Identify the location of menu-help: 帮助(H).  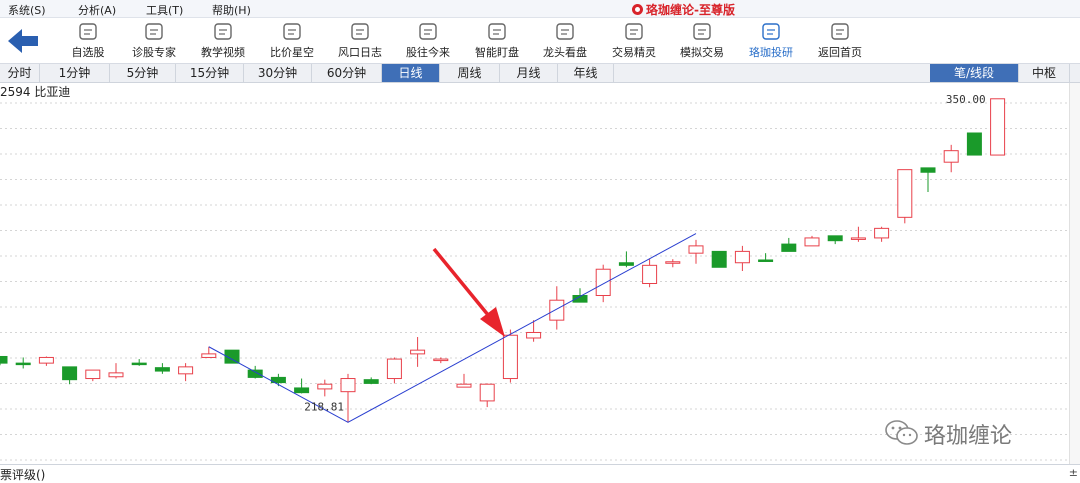
(231, 10).